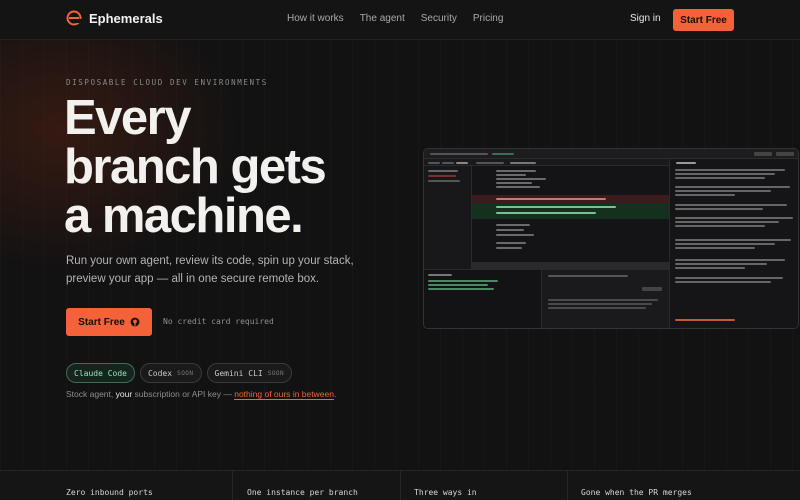 The image size is (800, 500). What do you see at coordinates (135, 322) in the screenshot?
I see `github-icon` at bounding box center [135, 322].